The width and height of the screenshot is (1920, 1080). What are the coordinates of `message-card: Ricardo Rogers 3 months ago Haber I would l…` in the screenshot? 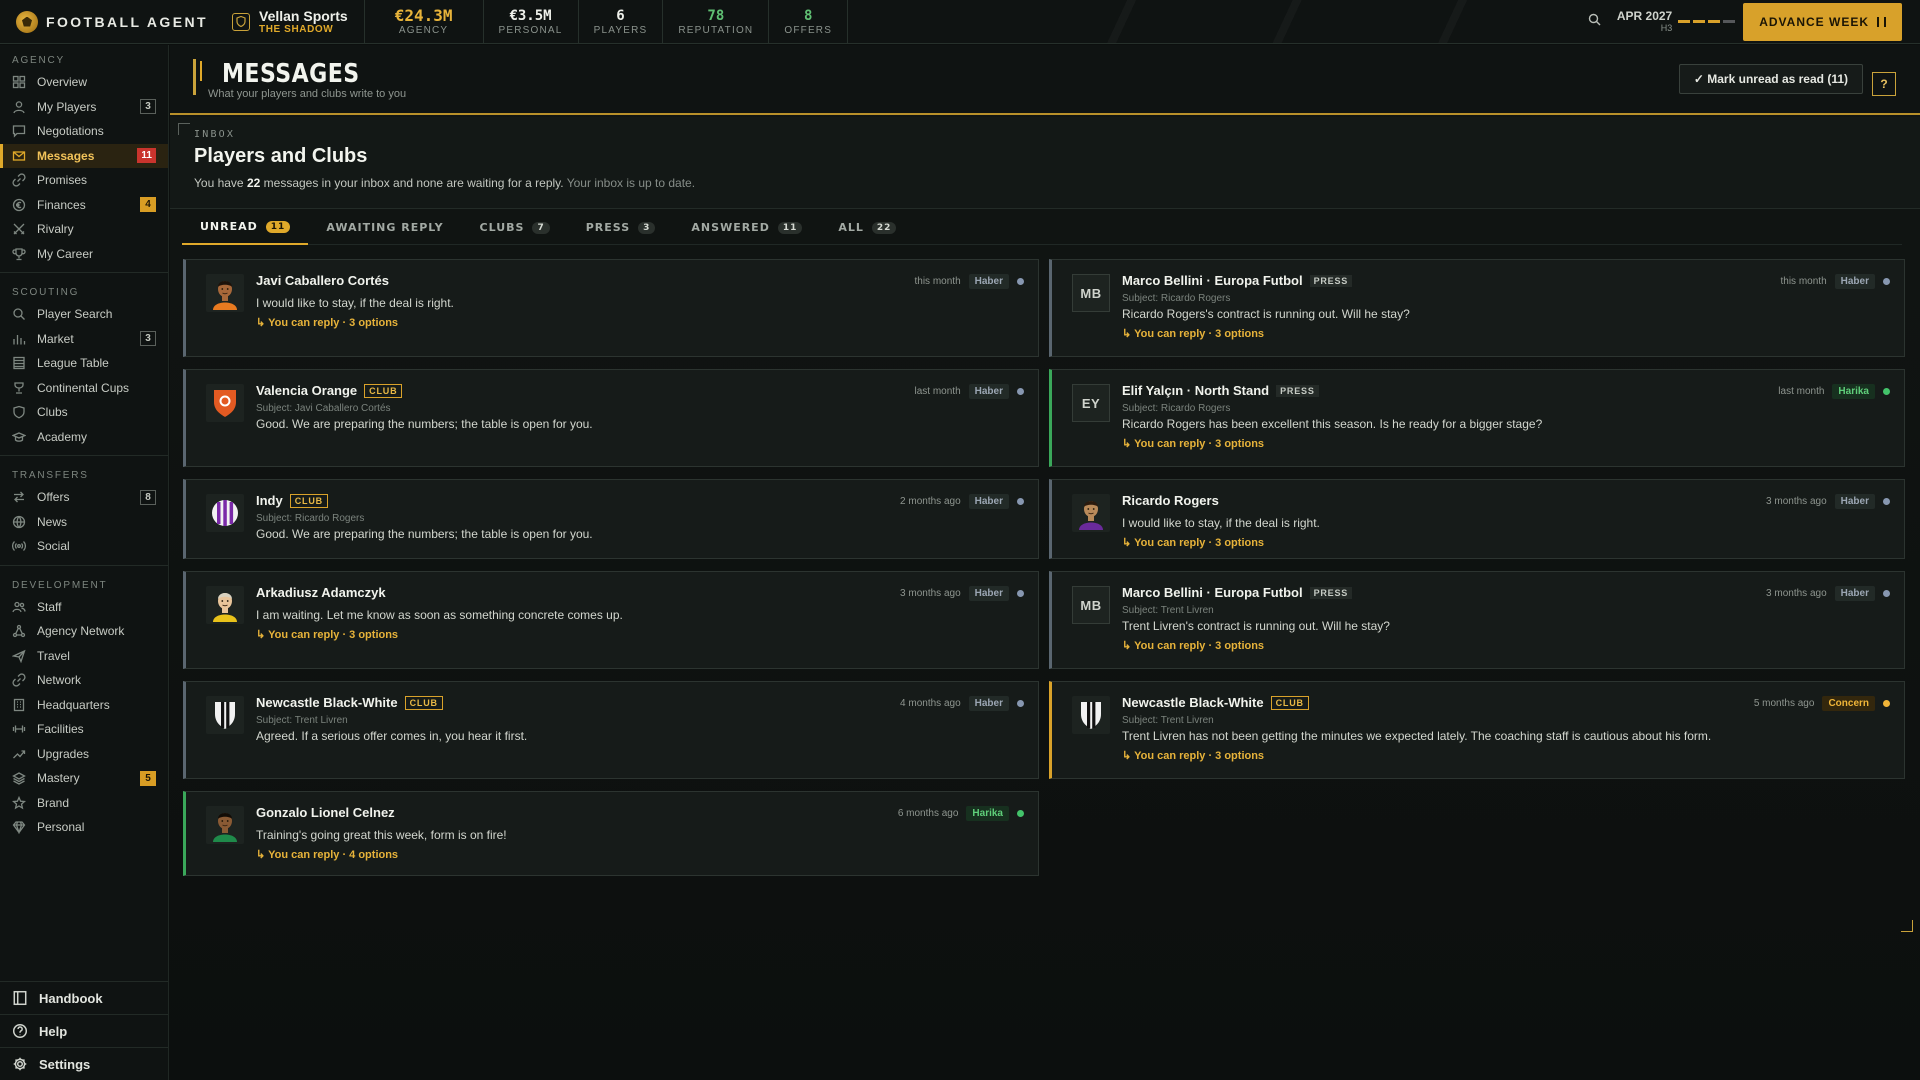 It's located at (1477, 519).